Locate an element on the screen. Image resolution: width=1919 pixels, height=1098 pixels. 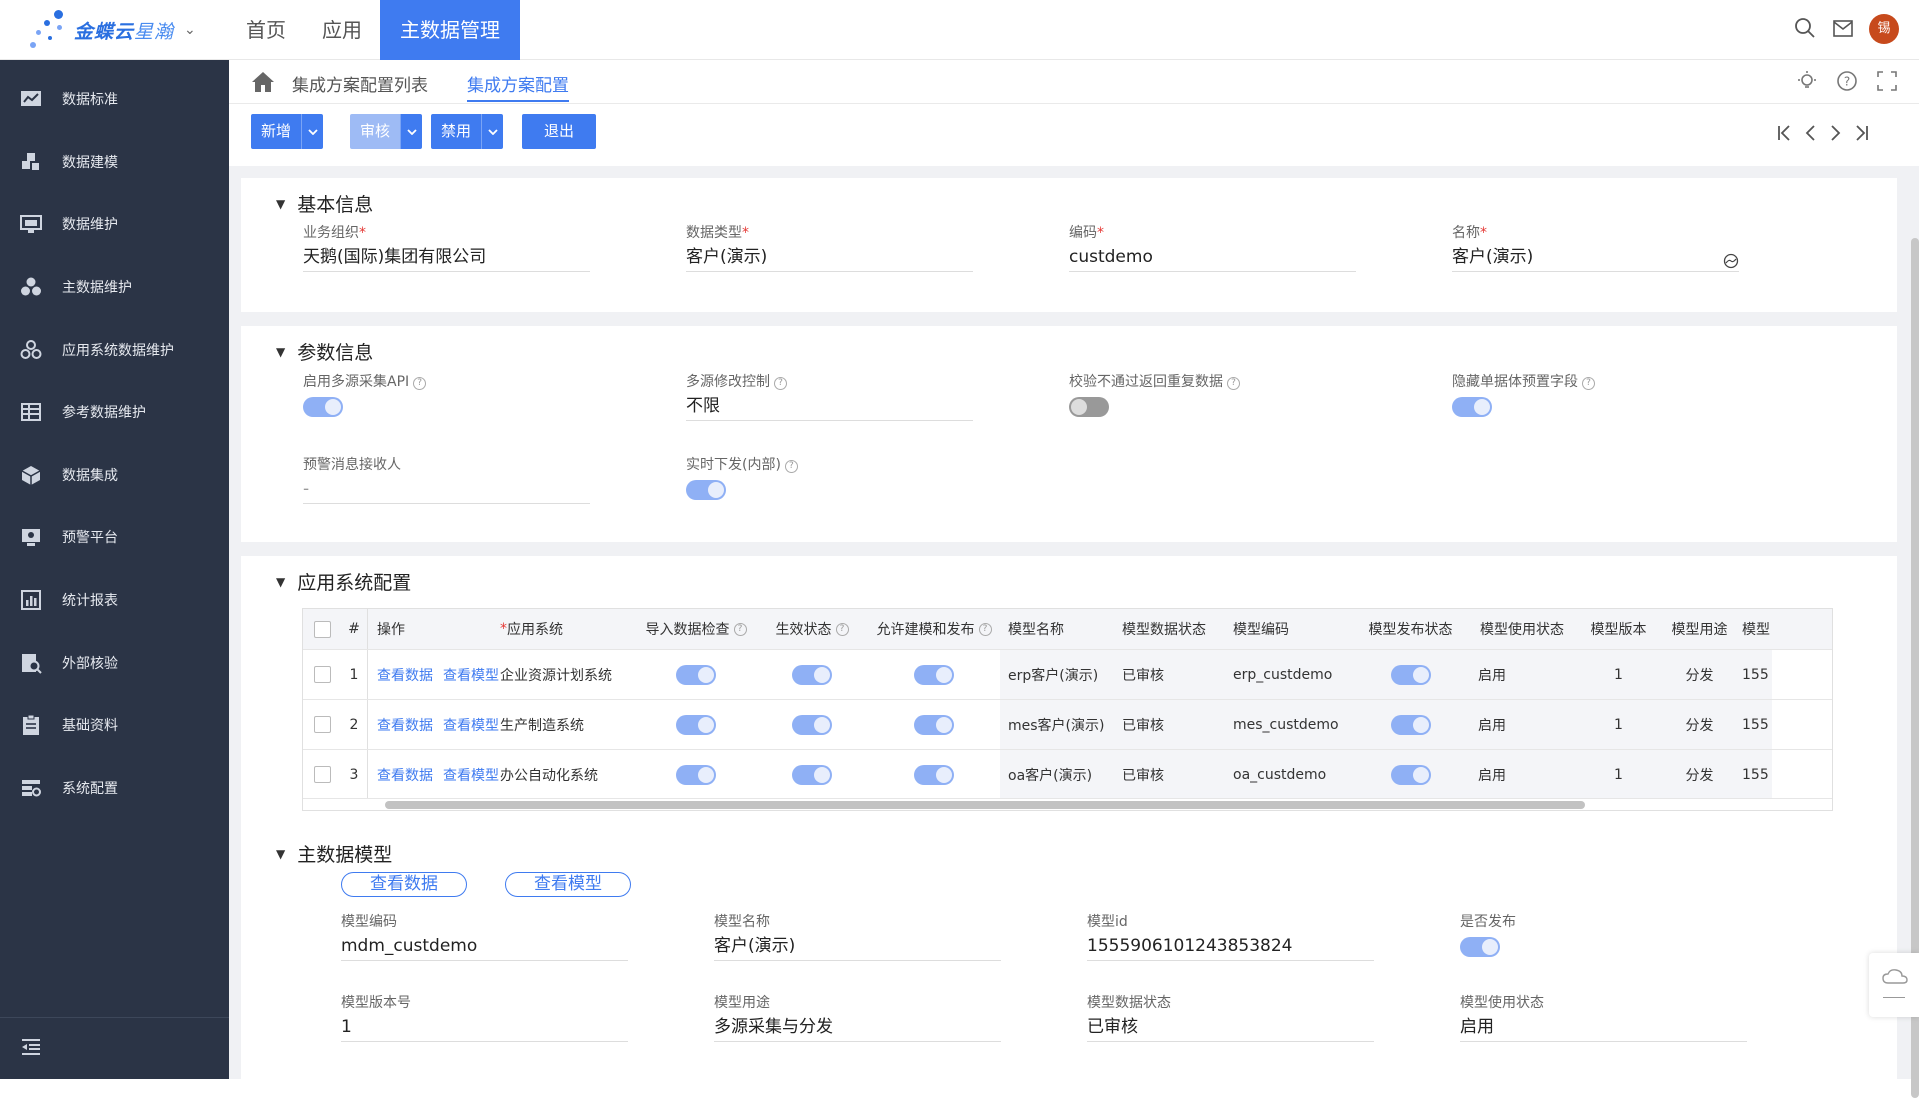
nav-tab-apps: 应用 is located at coordinates (342, 30).